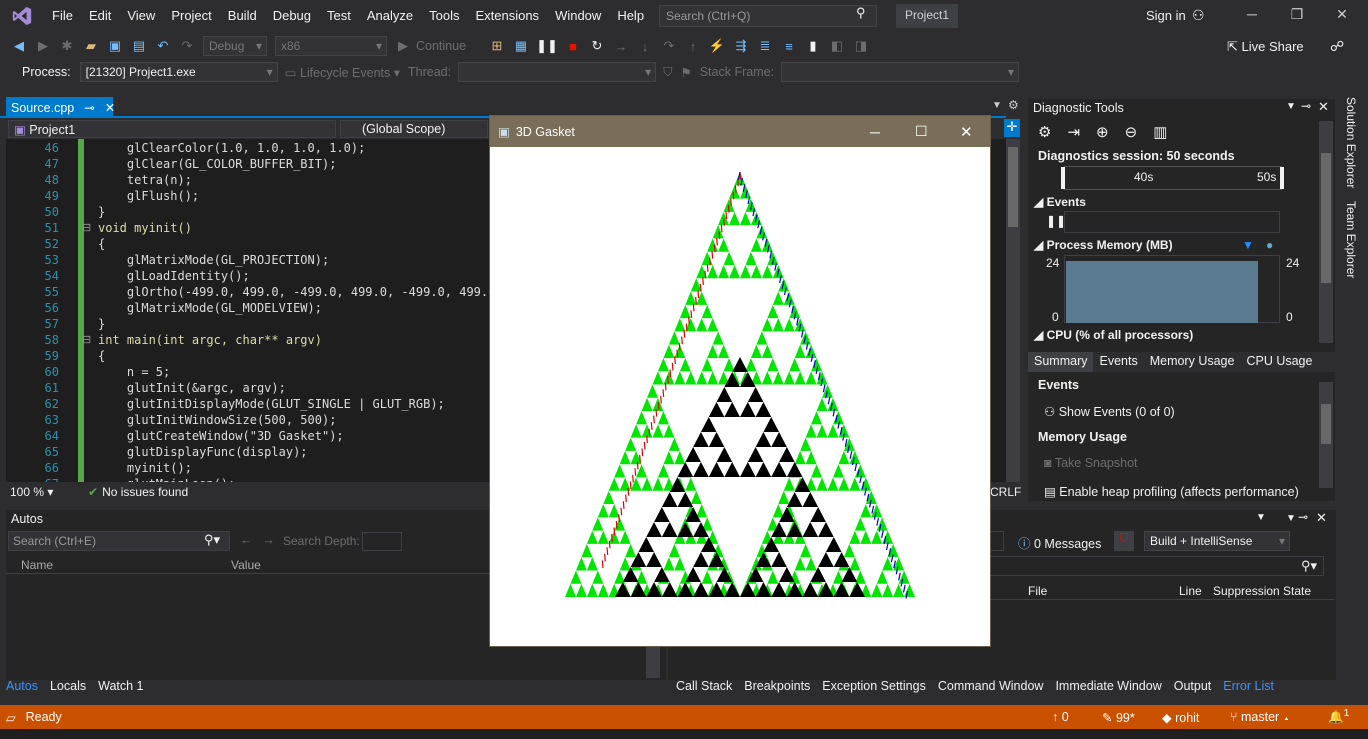 The height and width of the screenshot is (739, 1368). I want to click on tab-close-icon: ✕, so click(110, 107).